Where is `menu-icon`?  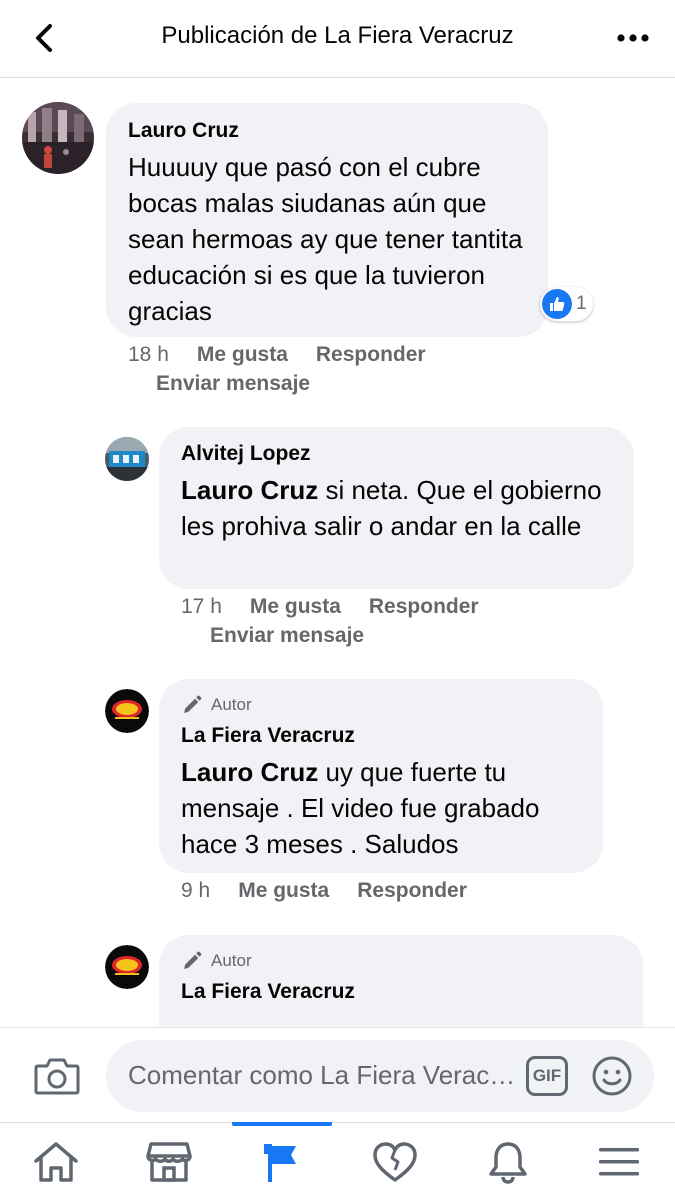
menu-icon is located at coordinates (619, 1162).